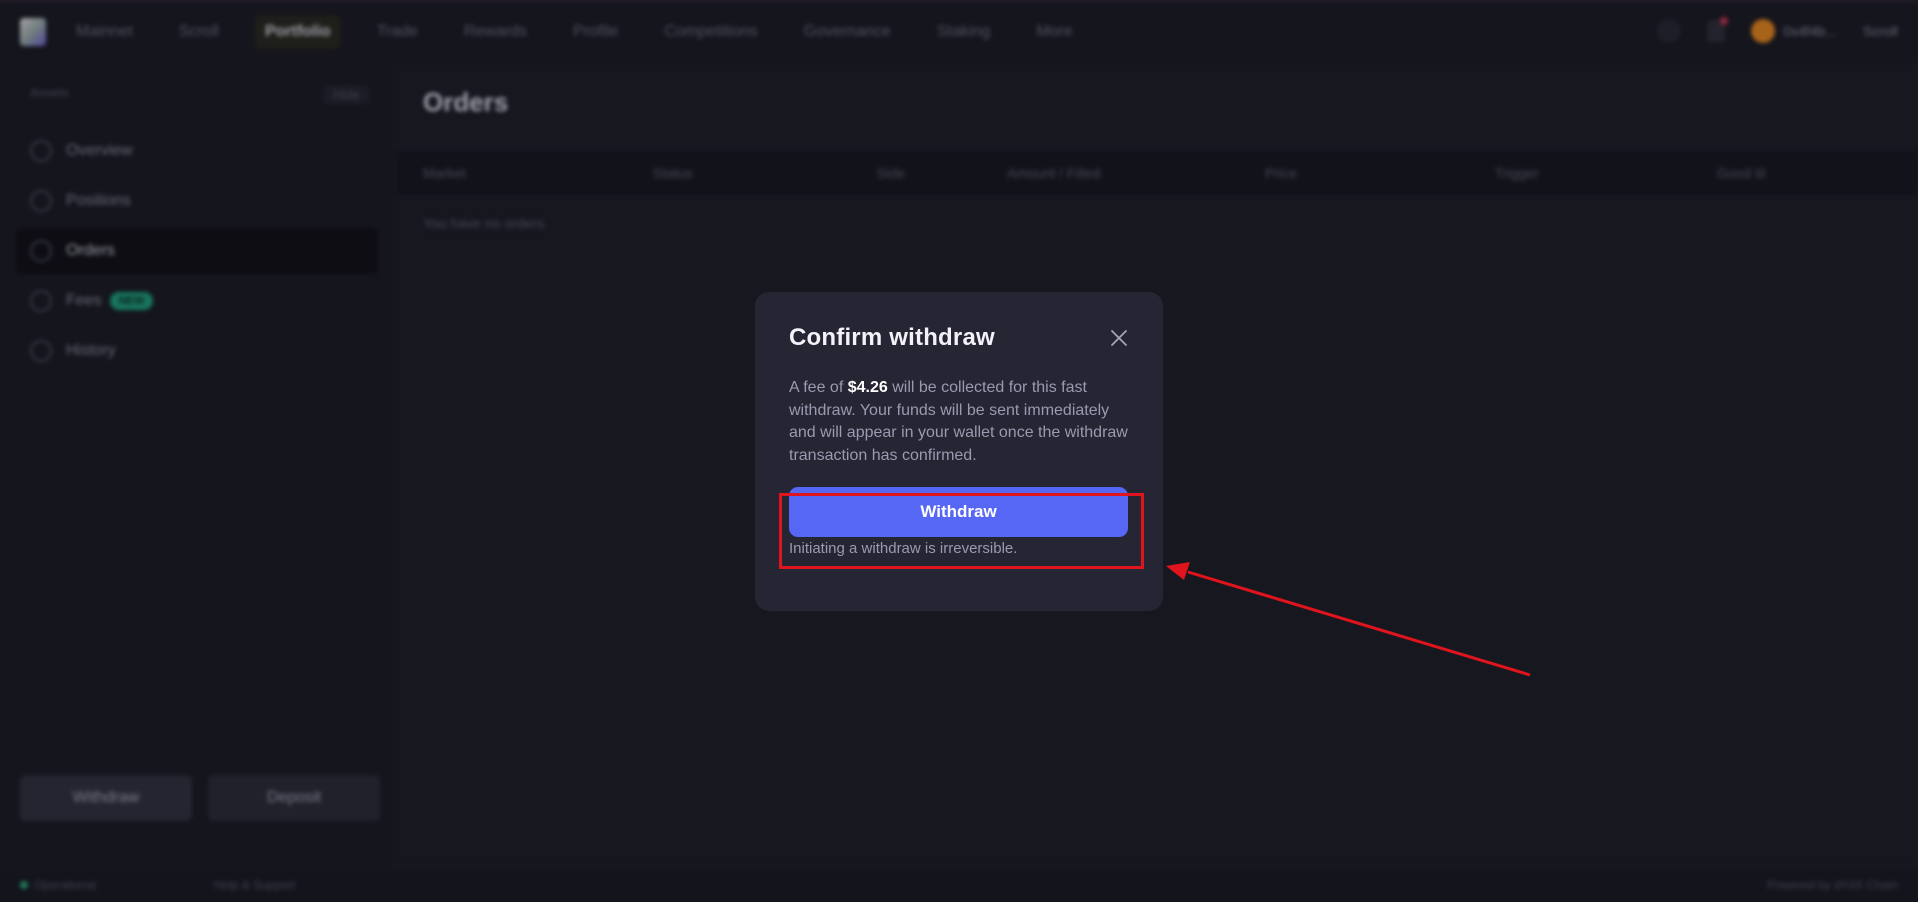 This screenshot has width=1918, height=902. Describe the element at coordinates (892, 337) in the screenshot. I see `dialog-title: Confirm withdraw` at that location.